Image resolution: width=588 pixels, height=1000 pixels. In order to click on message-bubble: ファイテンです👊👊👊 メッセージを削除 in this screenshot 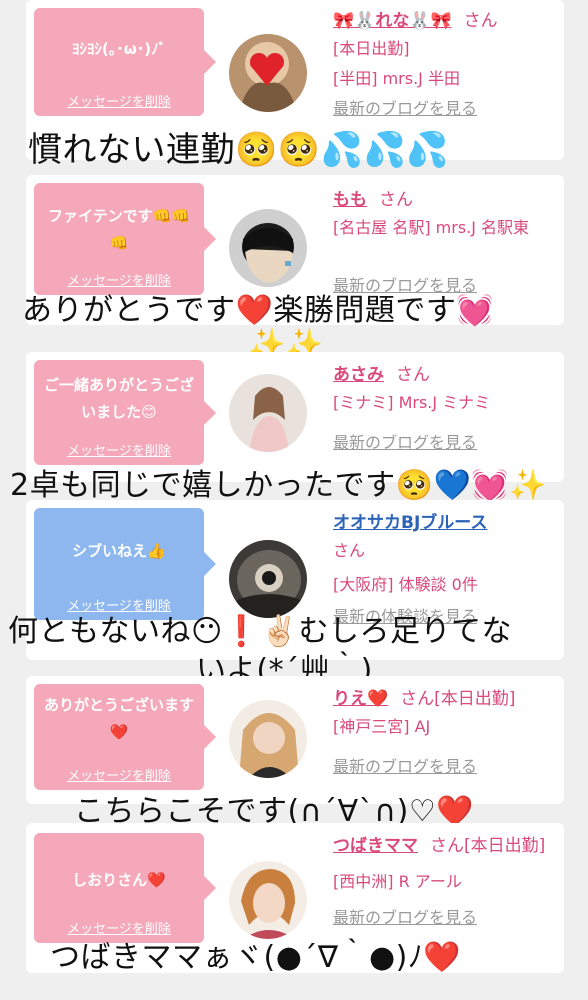, I will do `click(125, 239)`.